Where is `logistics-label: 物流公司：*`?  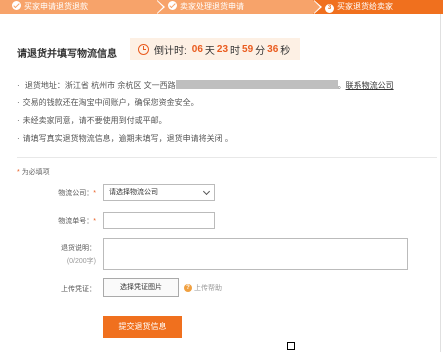 logistics-label: 物流公司：* is located at coordinates (66, 193).